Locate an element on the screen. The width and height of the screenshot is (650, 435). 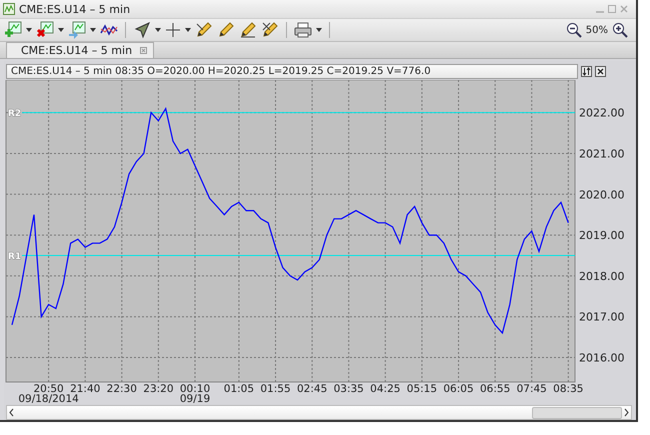
axis-label: 2021.00 is located at coordinates (601, 153).